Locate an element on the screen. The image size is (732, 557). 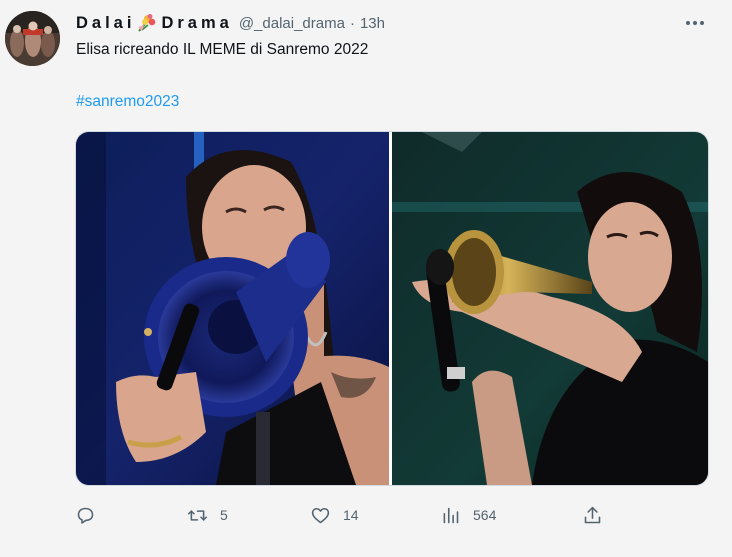
like-button: 14 is located at coordinates (334, 515).